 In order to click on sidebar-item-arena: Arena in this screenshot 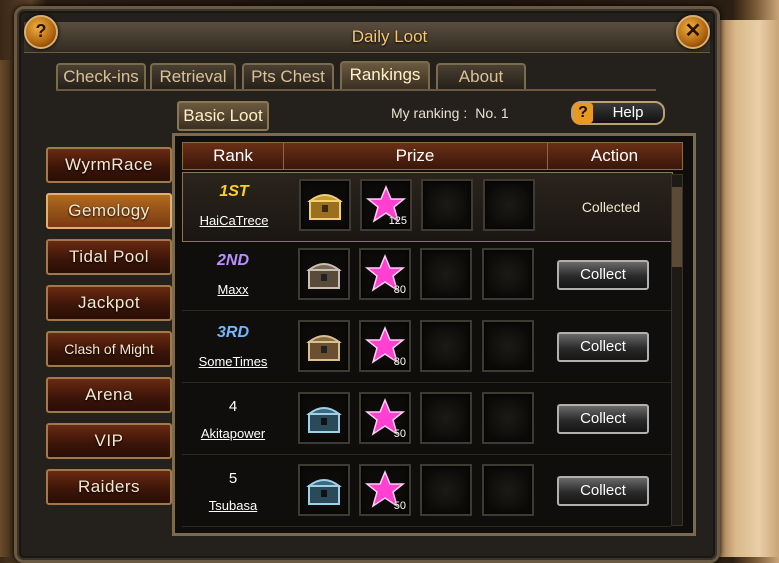, I will do `click(109, 395)`.